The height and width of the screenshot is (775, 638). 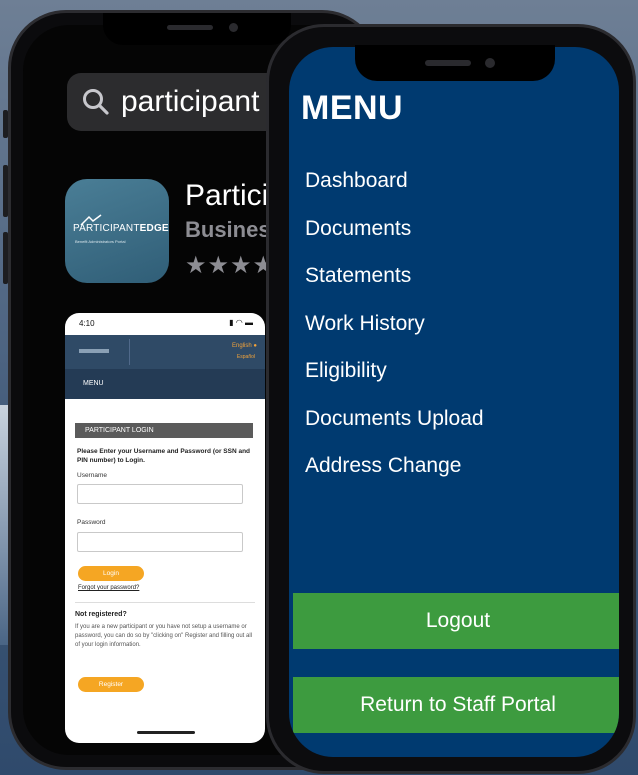 What do you see at coordinates (456, 705) in the screenshot?
I see `return-to-staff-portal-button: Return to Staff Portal` at bounding box center [456, 705].